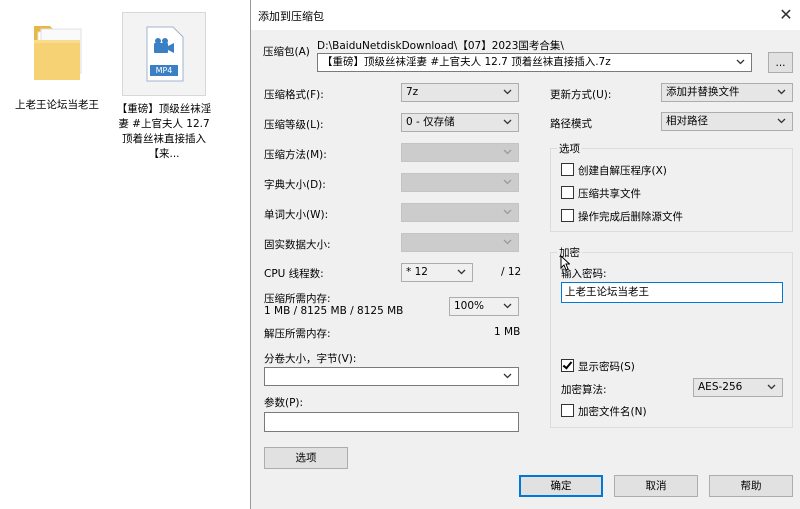 This screenshot has height=509, width=800. I want to click on encrypt-method-value: AES-256, so click(720, 387).